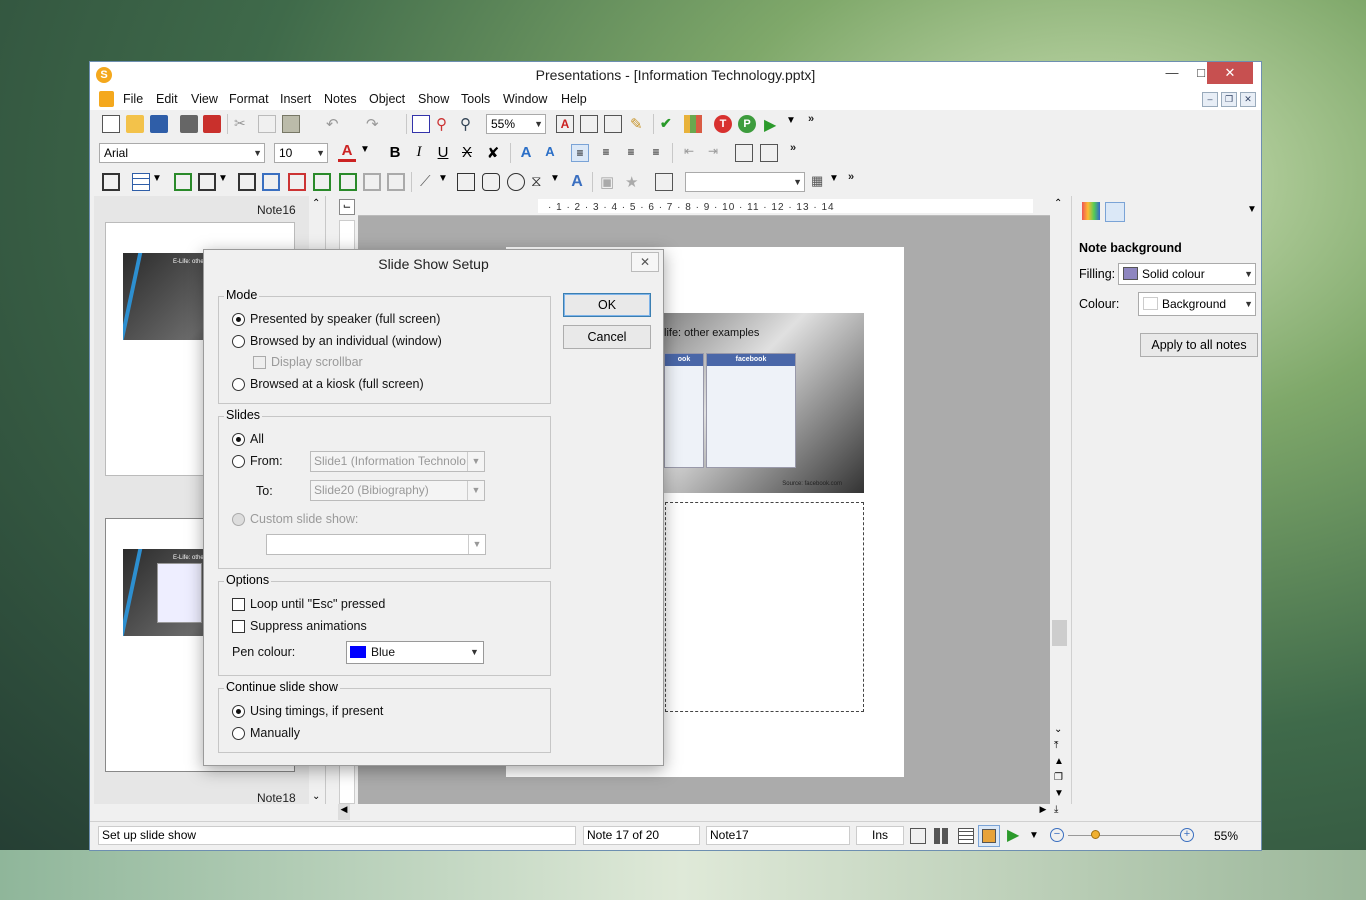 The height and width of the screenshot is (900, 1366). Describe the element at coordinates (249, 99) in the screenshot. I see `menu-format: Format` at that location.